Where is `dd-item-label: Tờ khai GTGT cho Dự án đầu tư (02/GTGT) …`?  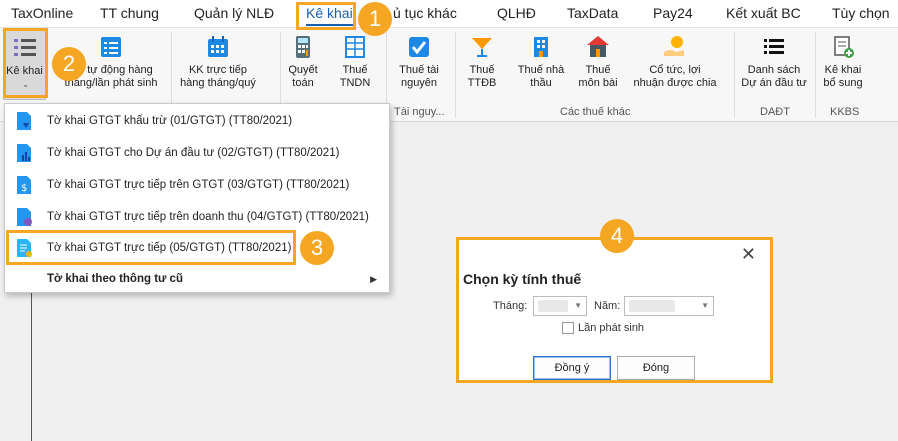
dd-item-label: Tờ khai GTGT cho Dự án đầu tư (02/GTGT) … is located at coordinates (193, 153).